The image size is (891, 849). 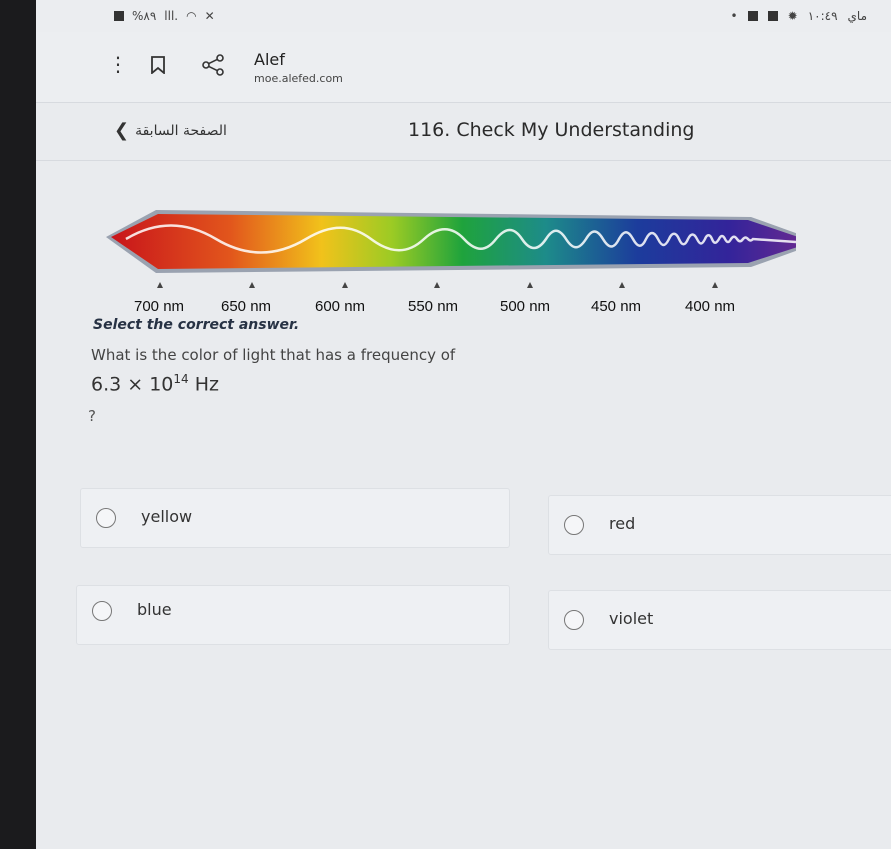 What do you see at coordinates (463, 16) in the screenshot?
I see `status-bar: %٨٩ lll. ◠ ✕ • ✹ ١٠:٤٩ ماي` at bounding box center [463, 16].